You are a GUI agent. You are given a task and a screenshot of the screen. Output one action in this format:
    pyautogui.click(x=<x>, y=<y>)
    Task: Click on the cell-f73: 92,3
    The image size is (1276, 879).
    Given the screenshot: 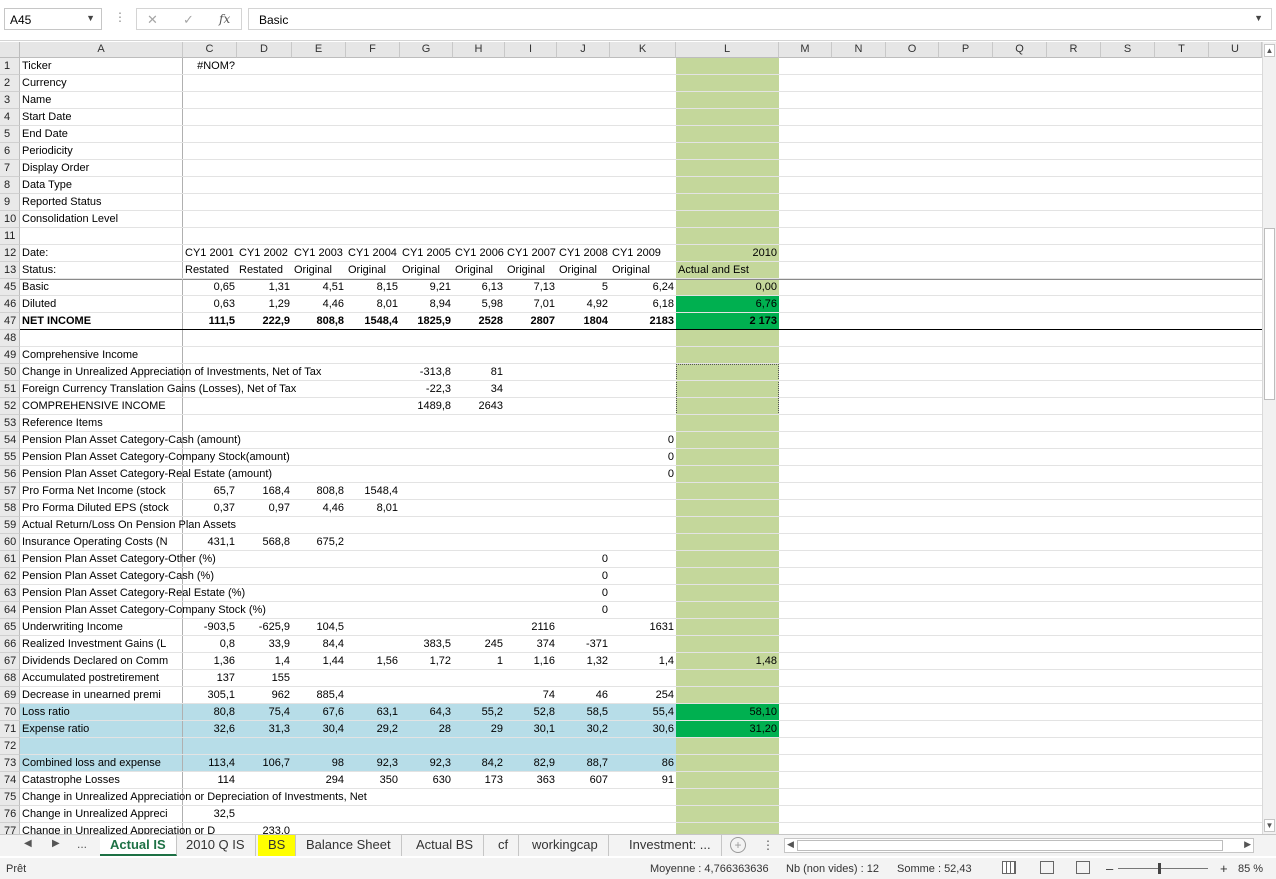 What is the action you would take?
    pyautogui.click(x=373, y=763)
    